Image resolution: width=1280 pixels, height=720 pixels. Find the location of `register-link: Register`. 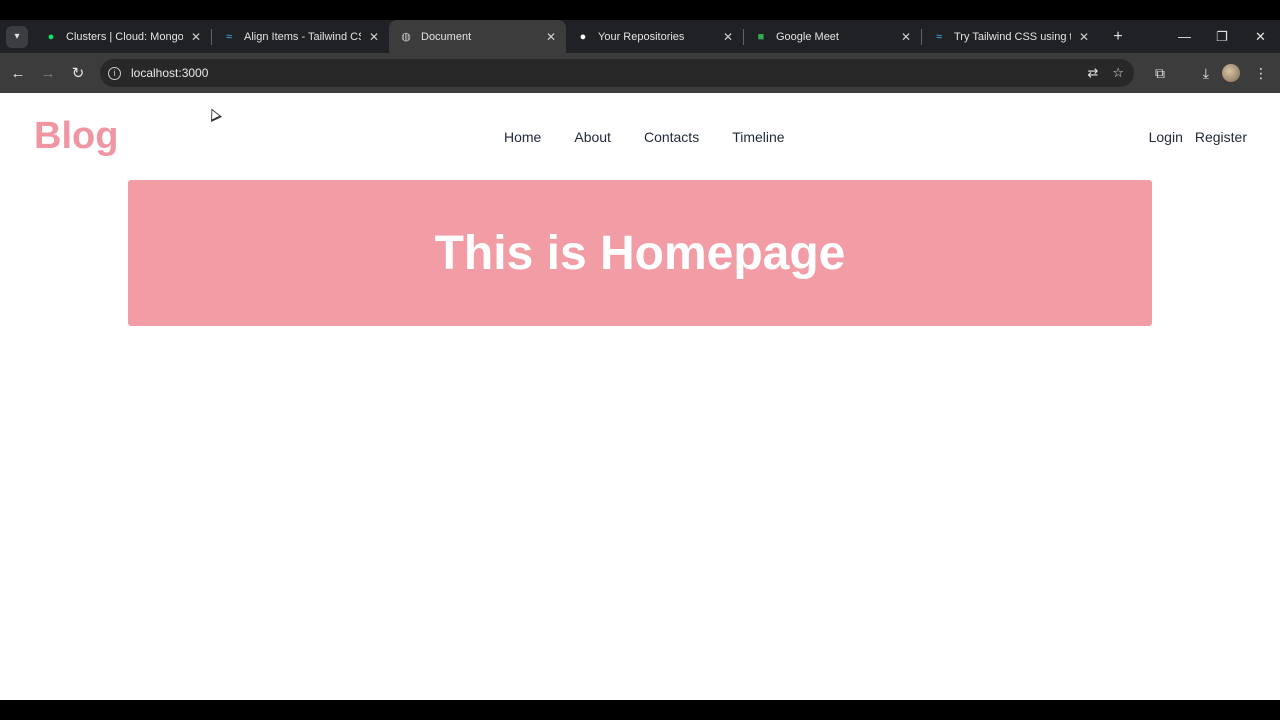

register-link: Register is located at coordinates (1221, 137).